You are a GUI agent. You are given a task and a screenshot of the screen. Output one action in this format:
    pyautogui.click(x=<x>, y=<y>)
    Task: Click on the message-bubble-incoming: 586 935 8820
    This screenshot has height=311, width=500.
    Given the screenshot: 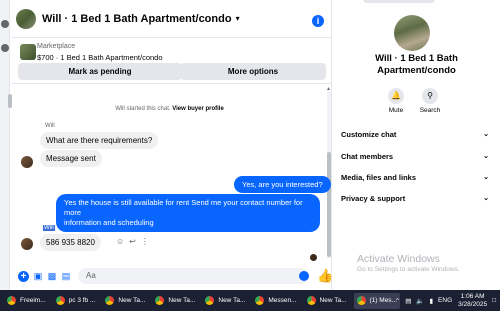 What is the action you would take?
    pyautogui.click(x=70, y=242)
    